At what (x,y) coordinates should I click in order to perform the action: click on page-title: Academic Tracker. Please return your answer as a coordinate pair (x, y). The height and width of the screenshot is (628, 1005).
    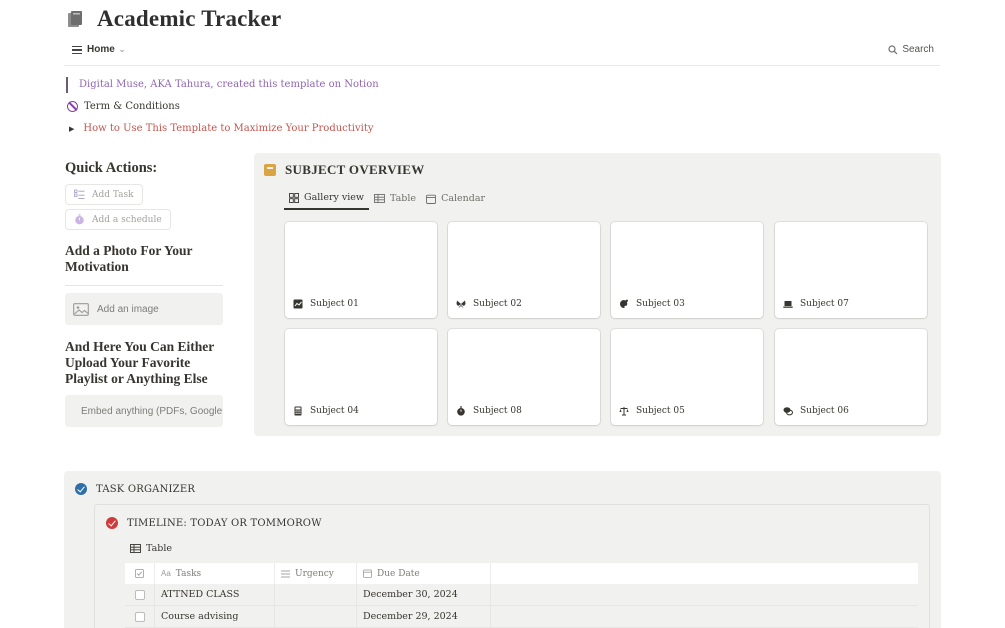
    Looking at the image, I should click on (189, 18).